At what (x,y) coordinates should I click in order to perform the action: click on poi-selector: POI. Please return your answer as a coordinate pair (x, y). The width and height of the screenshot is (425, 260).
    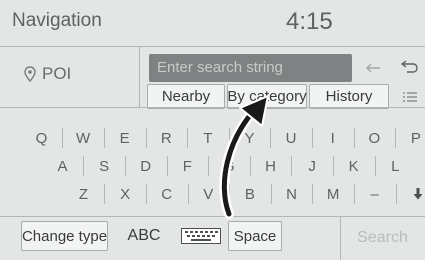
    Looking at the image, I should click on (70, 77).